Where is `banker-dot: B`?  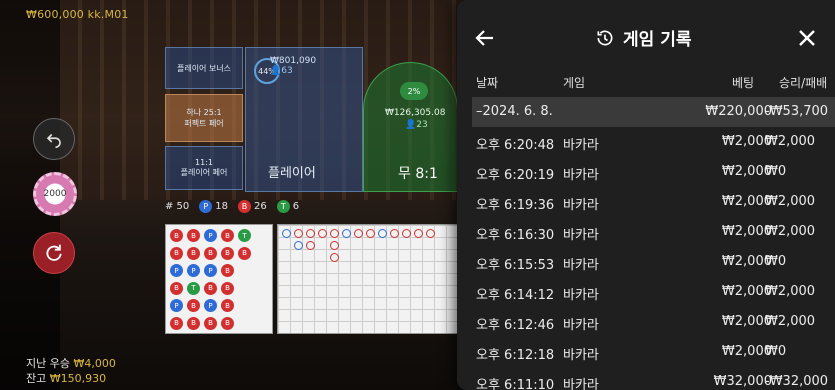 banker-dot: B is located at coordinates (245, 206).